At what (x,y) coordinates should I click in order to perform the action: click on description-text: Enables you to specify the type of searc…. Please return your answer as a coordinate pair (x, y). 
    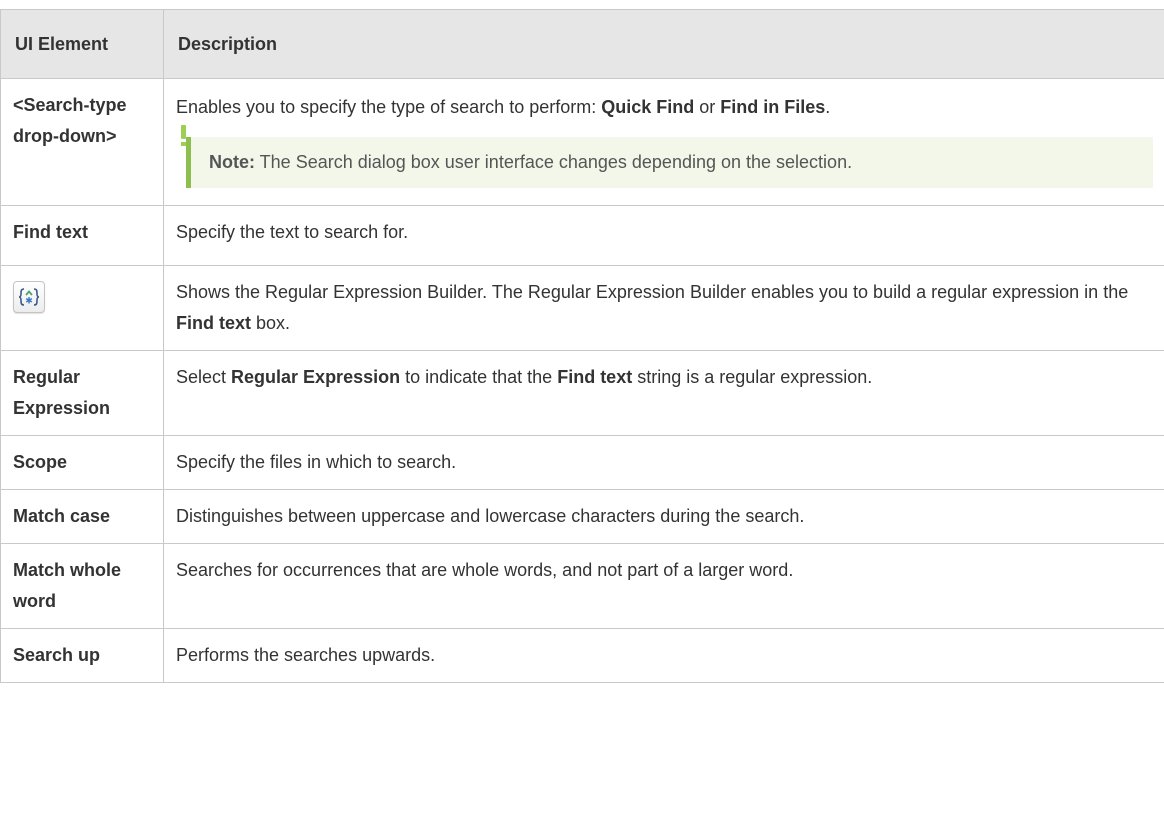
    Looking at the image, I should click on (664, 106).